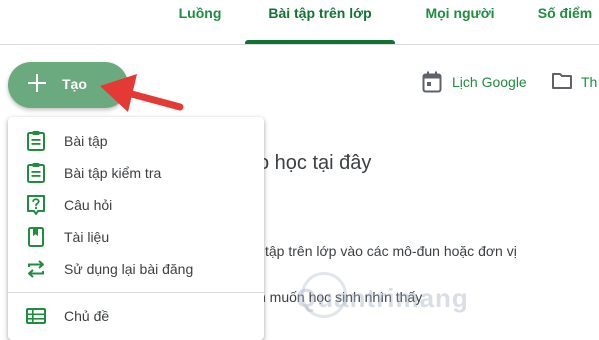 Image resolution: width=599 pixels, height=340 pixels. Describe the element at coordinates (575, 83) in the screenshot. I see `class-drive-folder-link: Th` at that location.